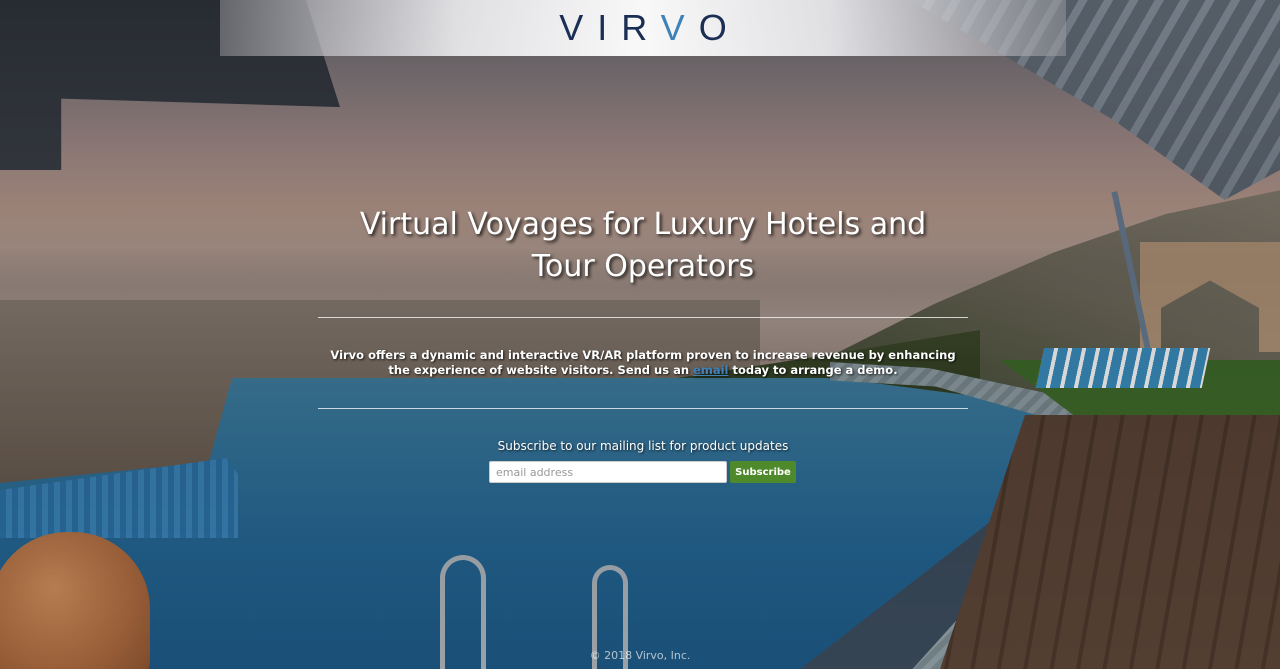  What do you see at coordinates (719, 27) in the screenshot?
I see `logo-text-part2: O` at bounding box center [719, 27].